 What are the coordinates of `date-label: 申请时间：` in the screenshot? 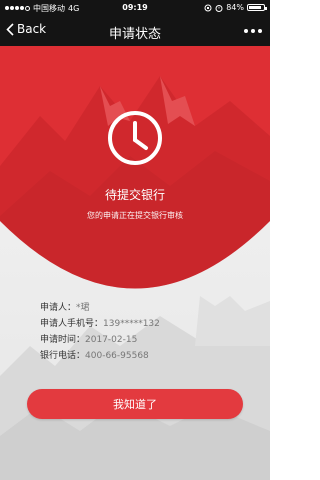 It's located at (63, 340).